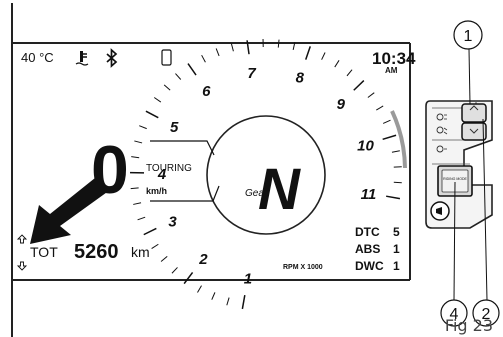  Describe the element at coordinates (206, 91) in the screenshot. I see `tach-label-6: 6` at that location.